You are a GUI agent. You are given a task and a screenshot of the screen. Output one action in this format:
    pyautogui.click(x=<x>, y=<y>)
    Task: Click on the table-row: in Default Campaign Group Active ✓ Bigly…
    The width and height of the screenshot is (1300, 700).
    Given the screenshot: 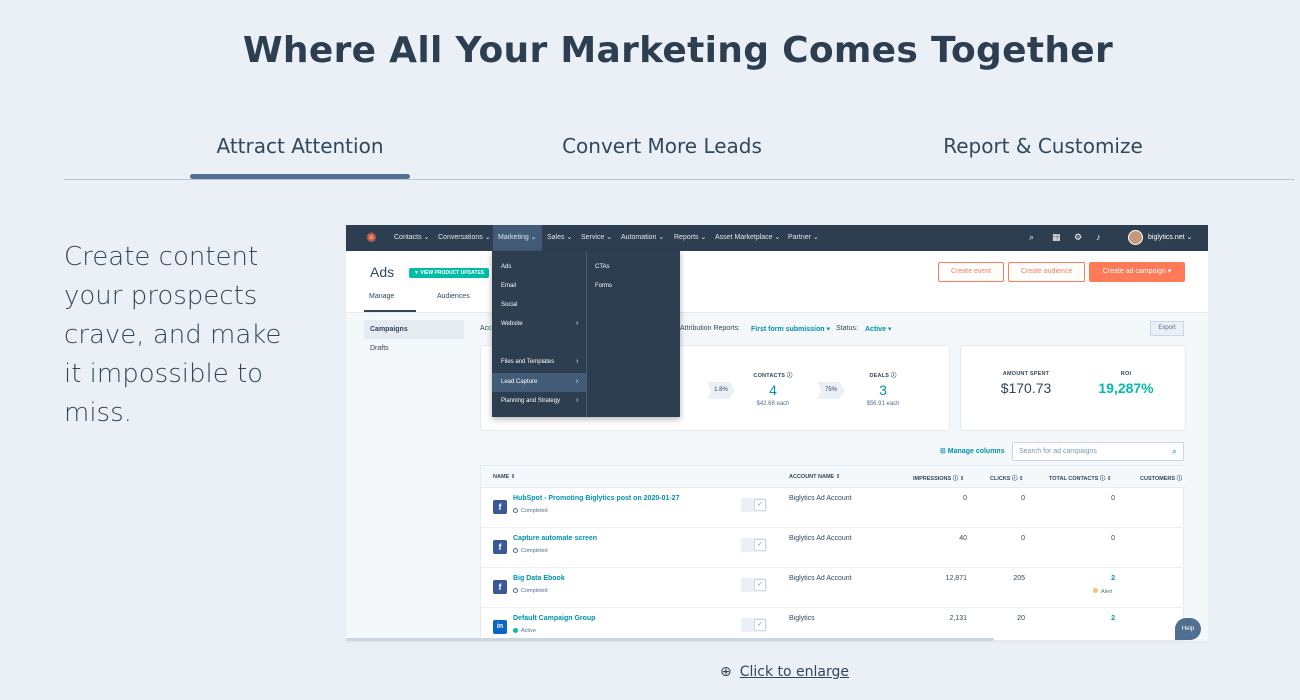 What is the action you would take?
    pyautogui.click(x=833, y=624)
    